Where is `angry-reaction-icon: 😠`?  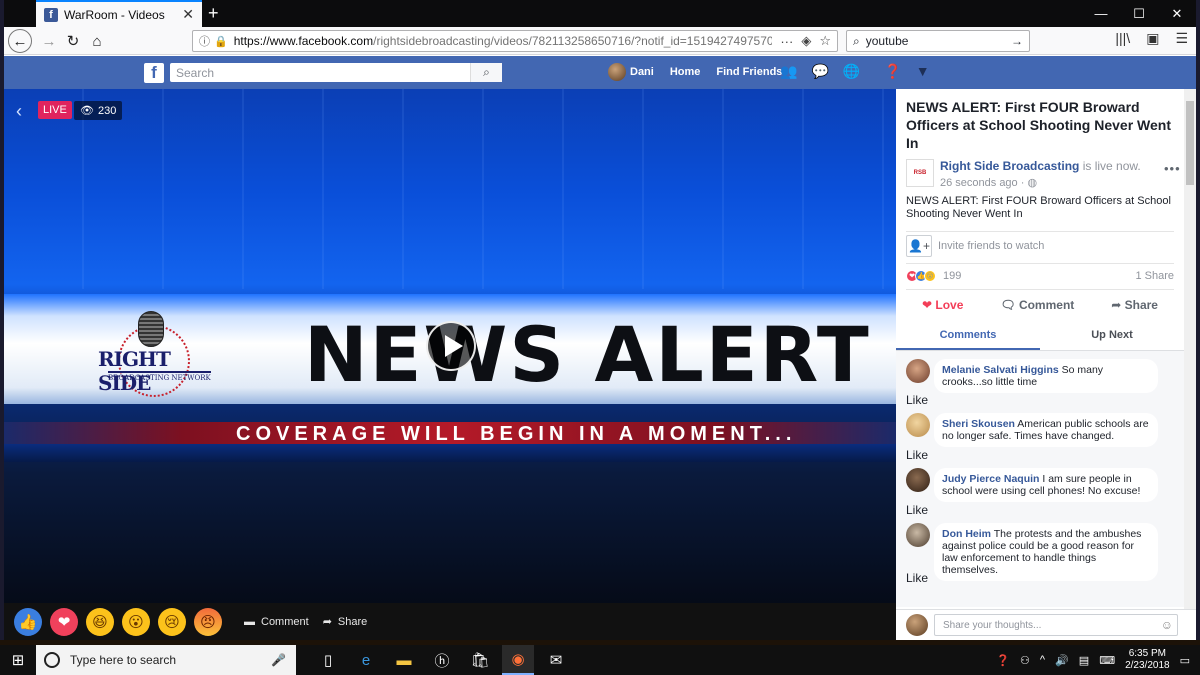
angry-reaction-icon: 😠 is located at coordinates (208, 621).